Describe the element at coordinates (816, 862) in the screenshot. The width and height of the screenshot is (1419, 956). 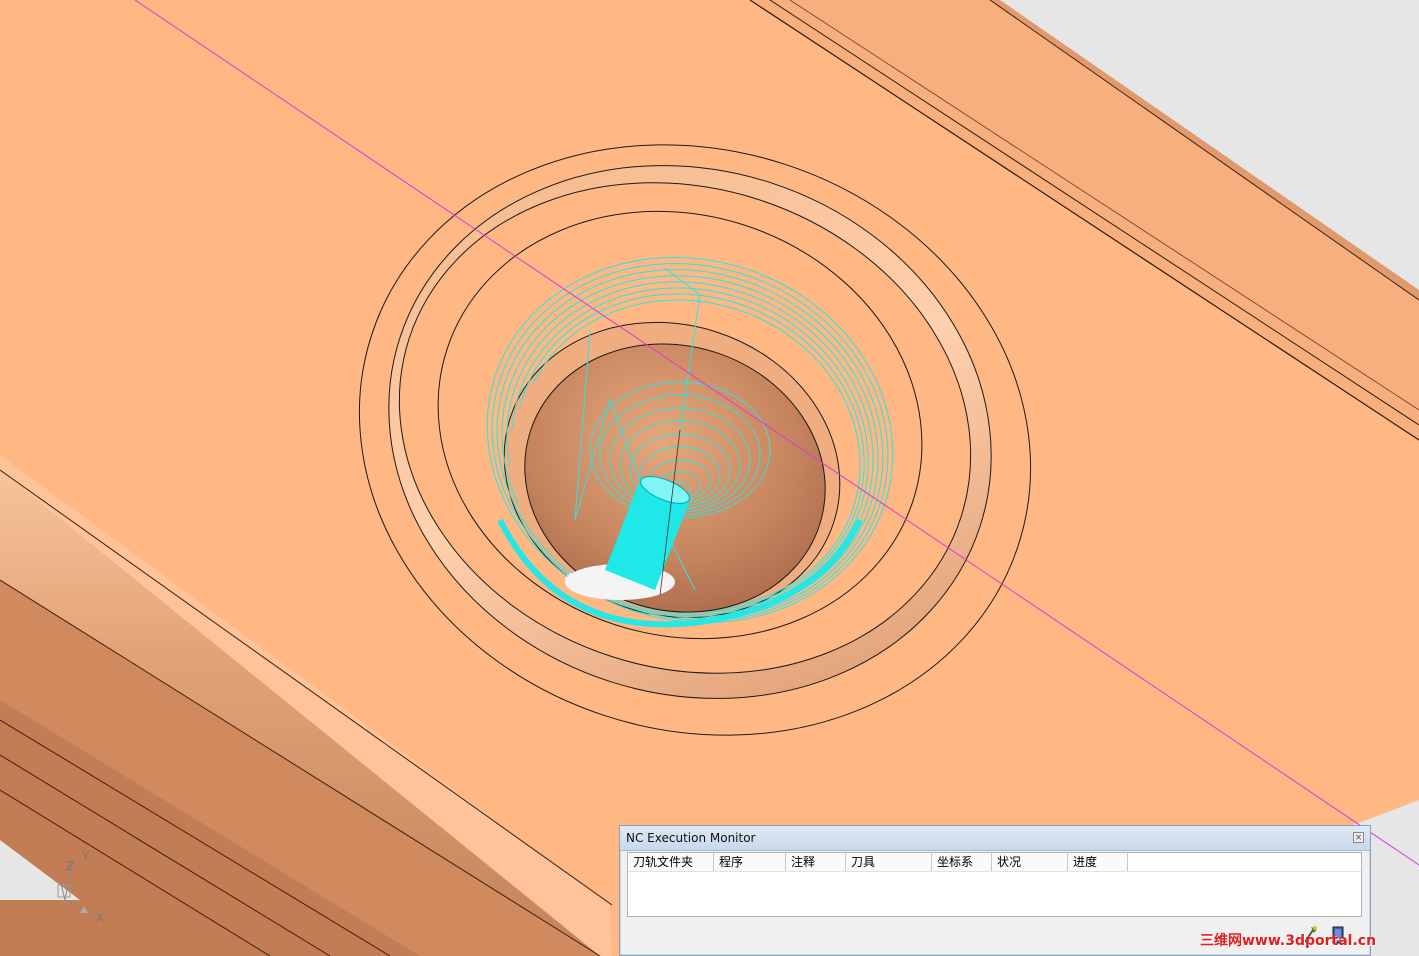
I see `column-header-comment: 注释` at that location.